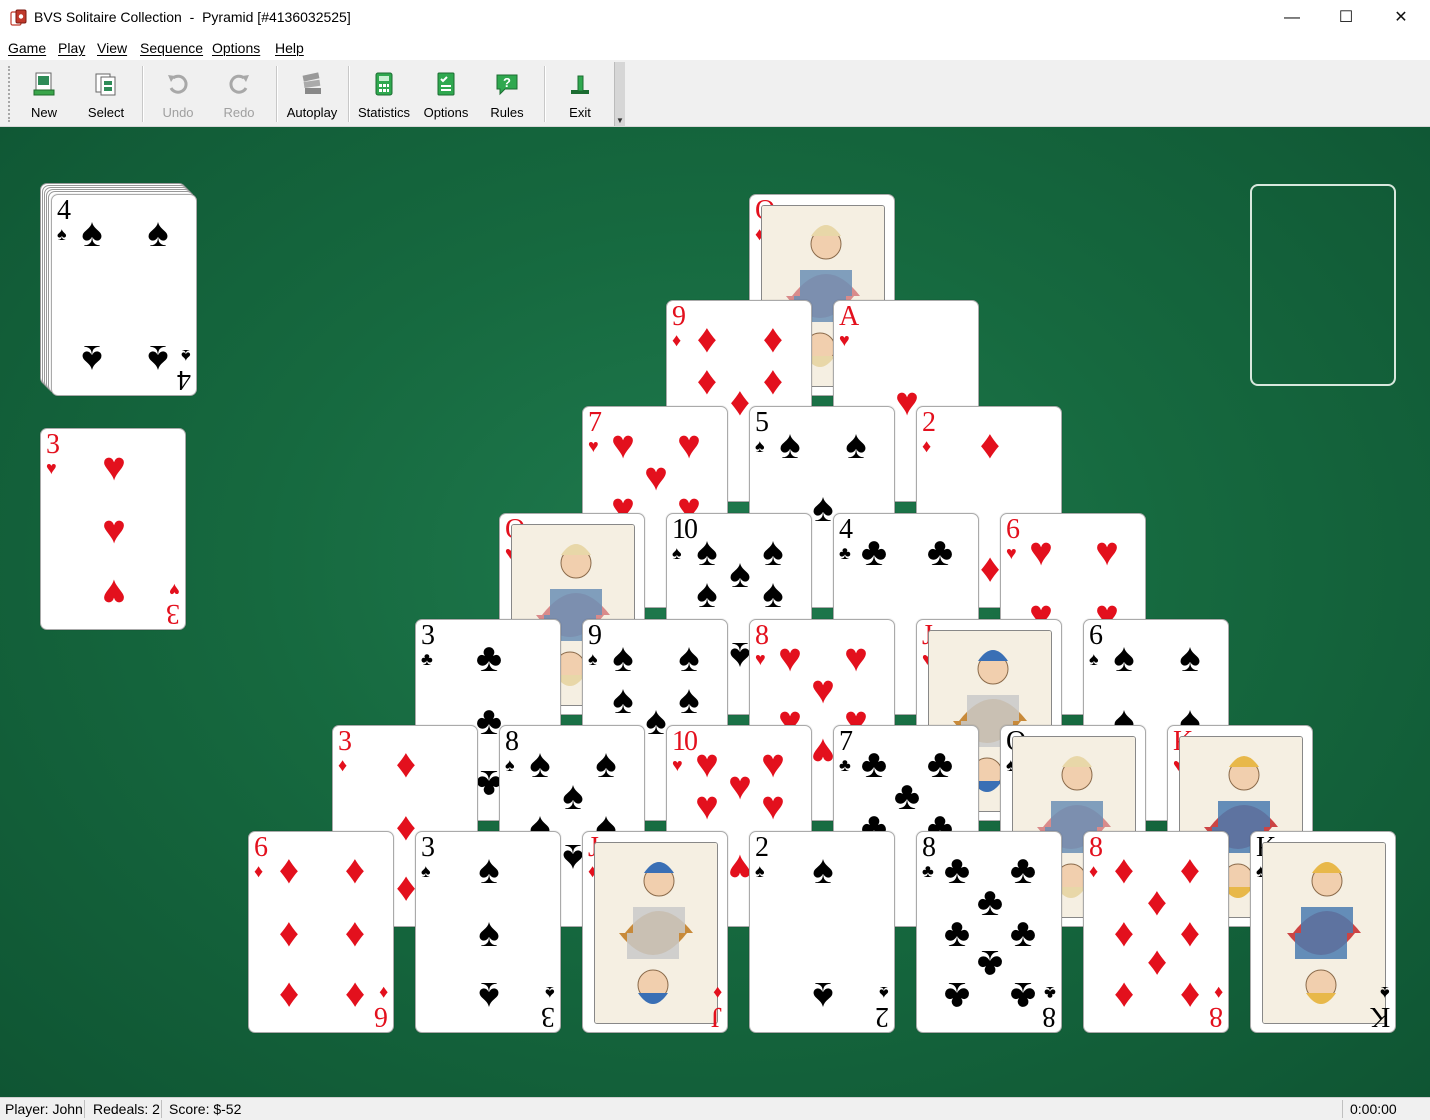 The image size is (1430, 1120). What do you see at coordinates (1401, 18) in the screenshot?
I see `close-button: ✕` at bounding box center [1401, 18].